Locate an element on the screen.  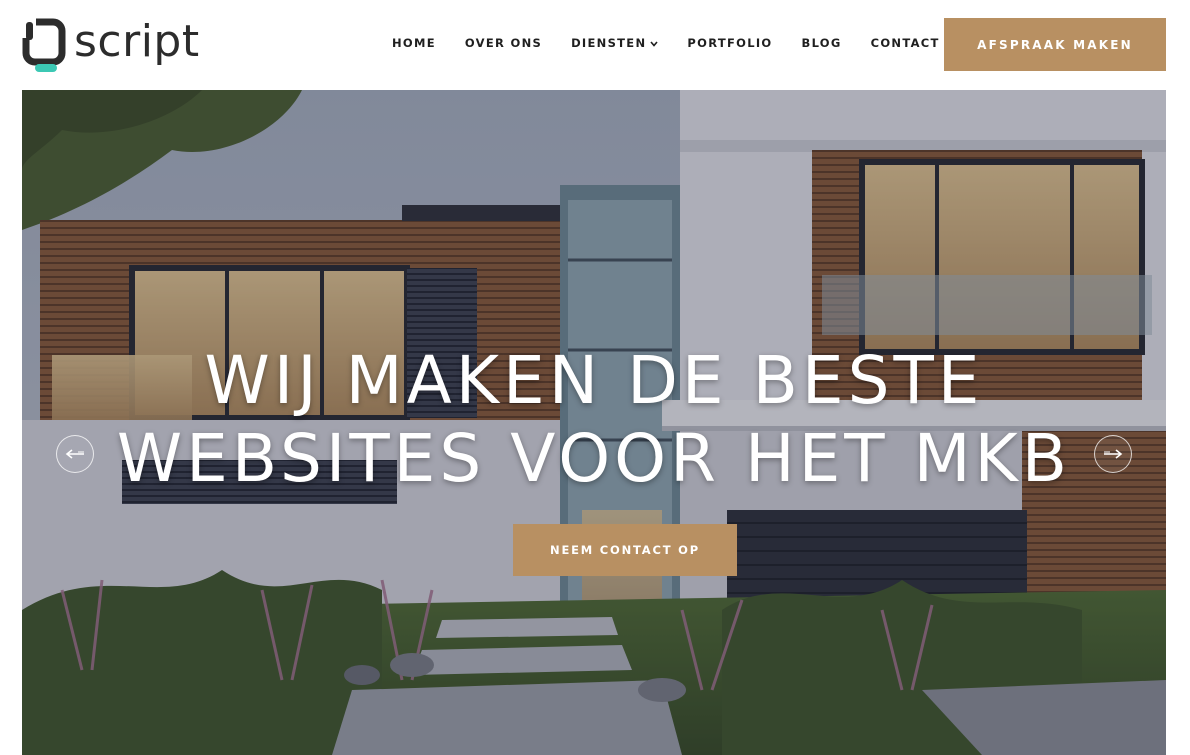
nav-item-portfolio: PORTFOLIO is located at coordinates (729, 43).